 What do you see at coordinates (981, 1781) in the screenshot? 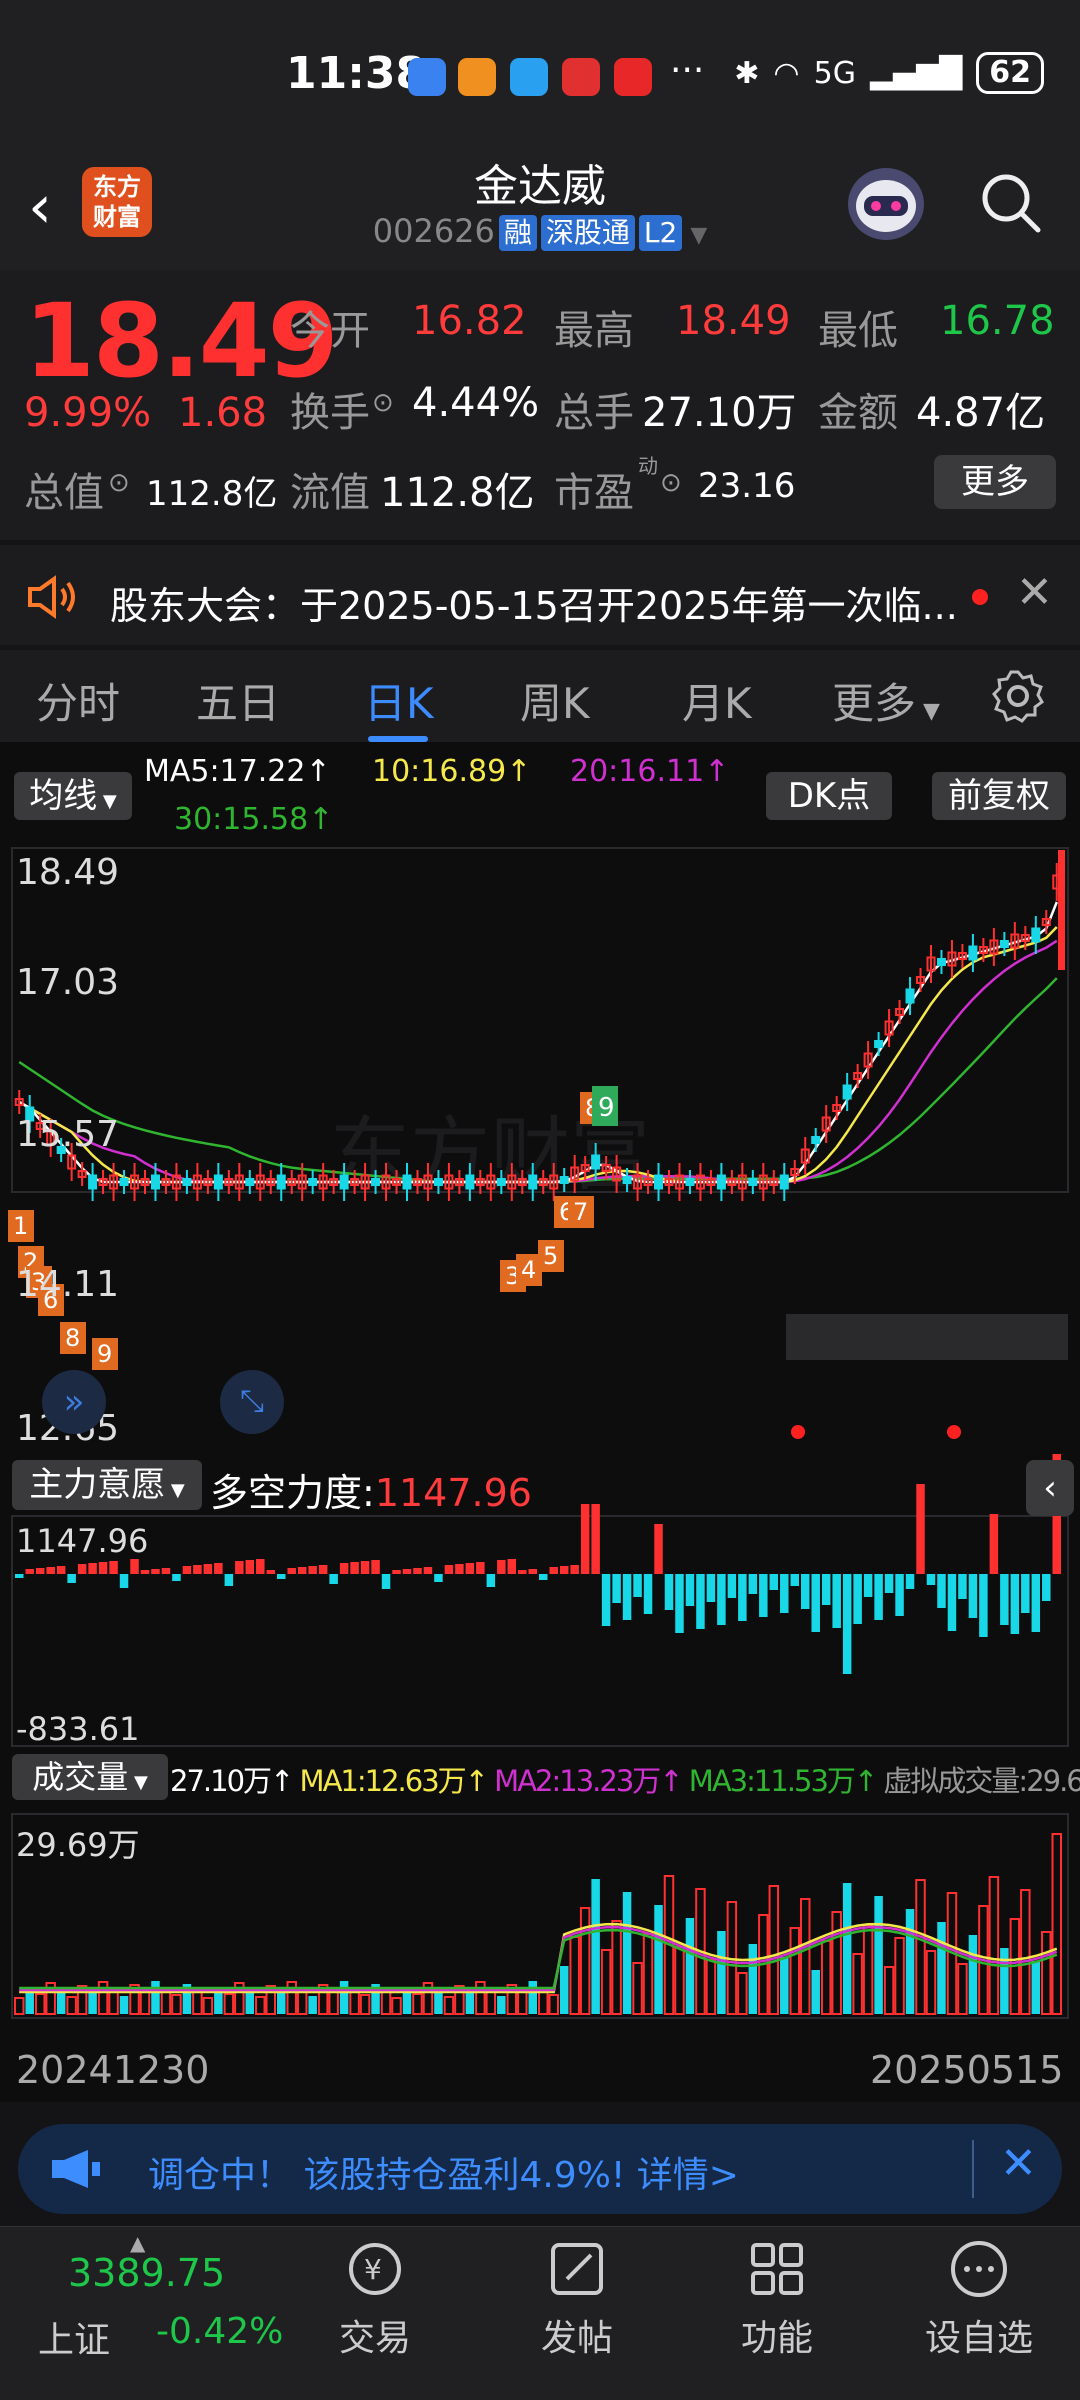
I see `virtual-volume: 虚拟成交量:29.69万` at bounding box center [981, 1781].